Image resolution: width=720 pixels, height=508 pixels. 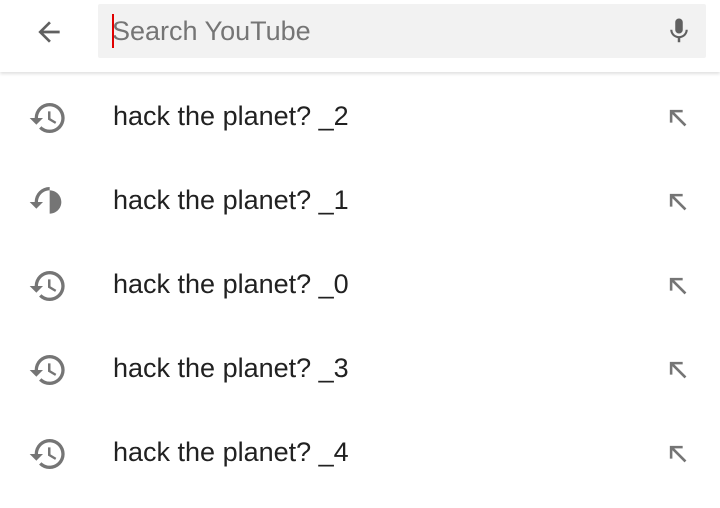 What do you see at coordinates (231, 451) in the screenshot?
I see `suggestion-label: hack the planet? _4` at bounding box center [231, 451].